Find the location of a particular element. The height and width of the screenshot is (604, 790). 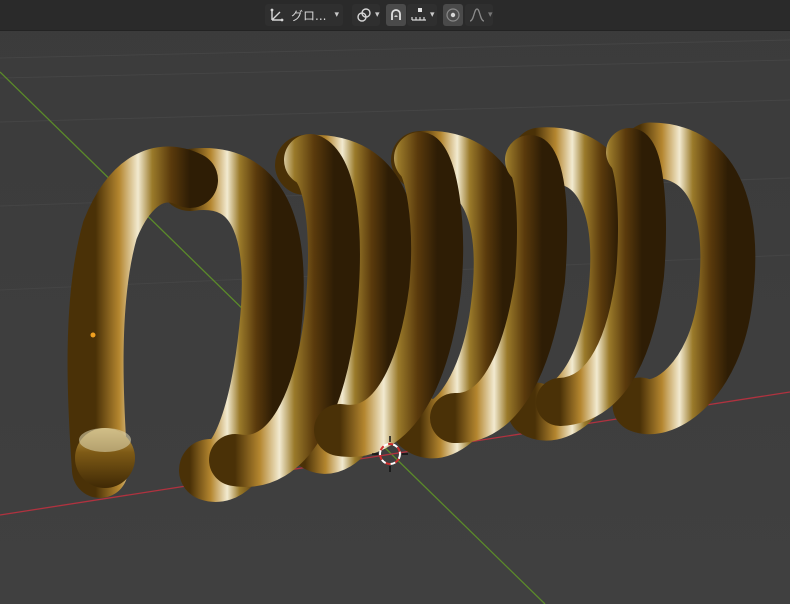

transform-orientation-icon is located at coordinates (277, 15).